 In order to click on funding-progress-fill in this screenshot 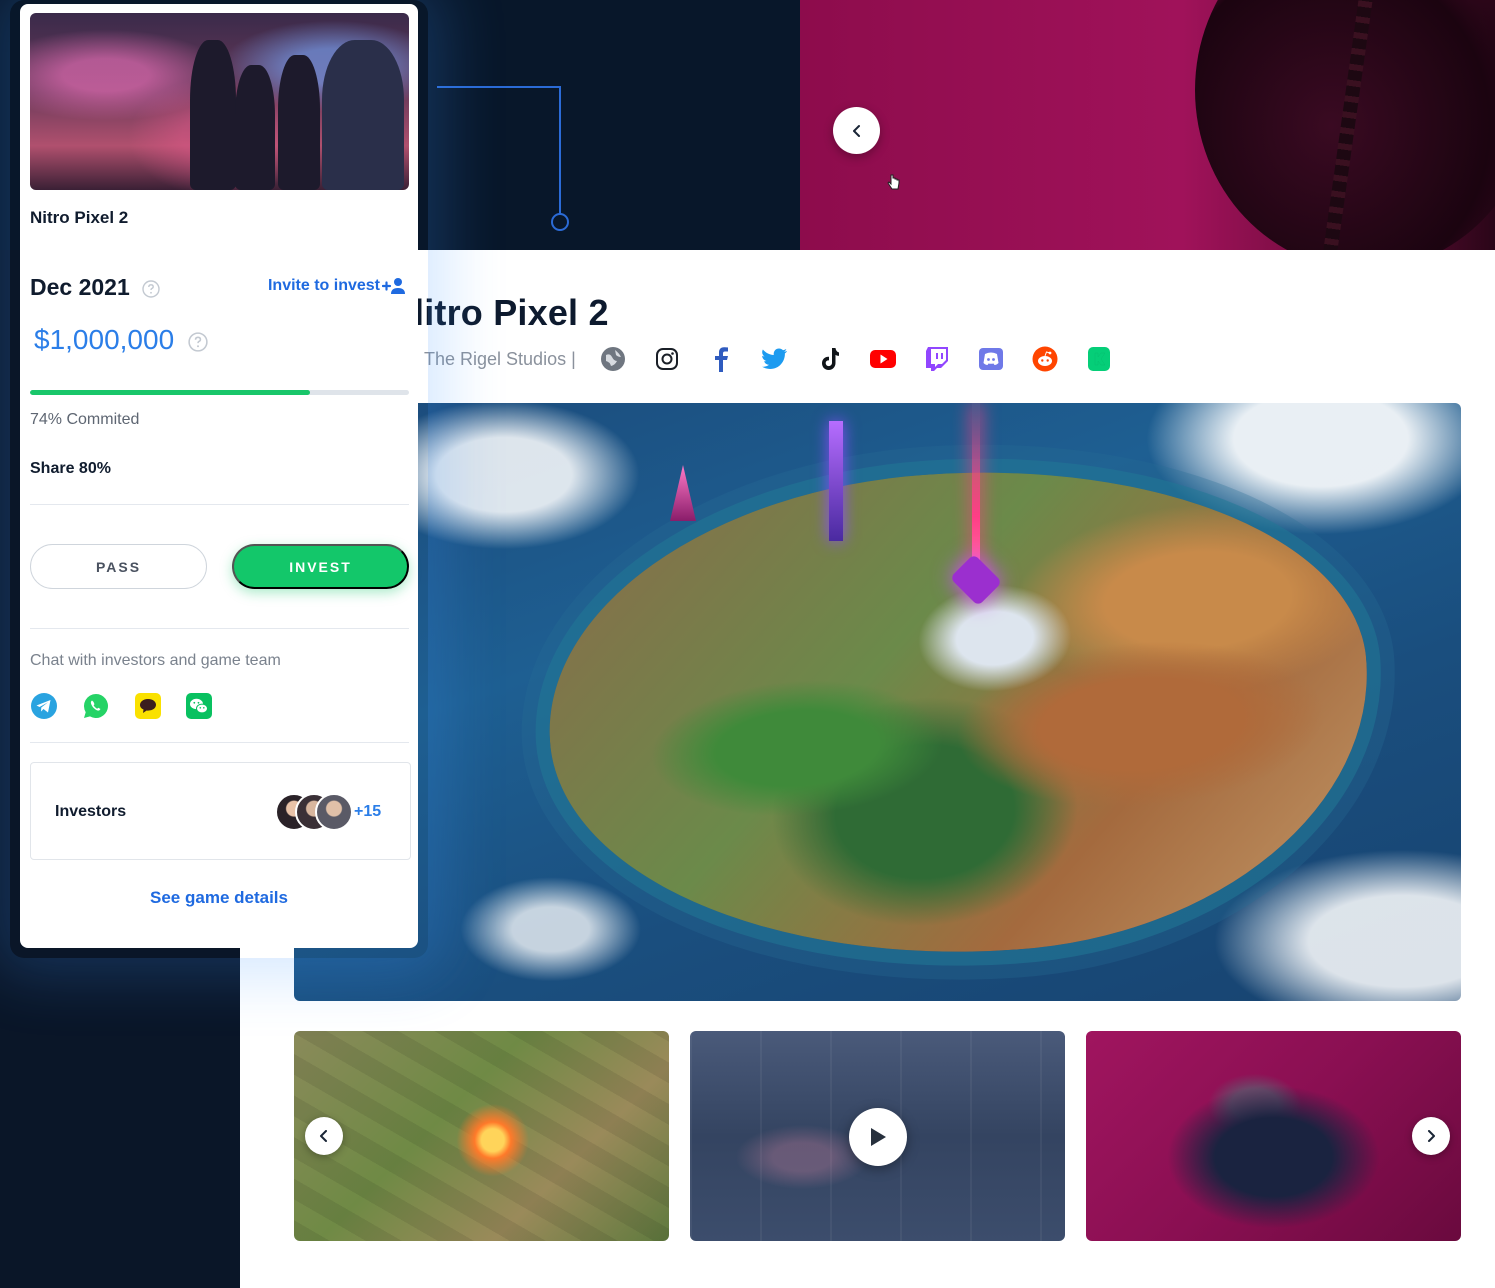, I will do `click(170, 392)`.